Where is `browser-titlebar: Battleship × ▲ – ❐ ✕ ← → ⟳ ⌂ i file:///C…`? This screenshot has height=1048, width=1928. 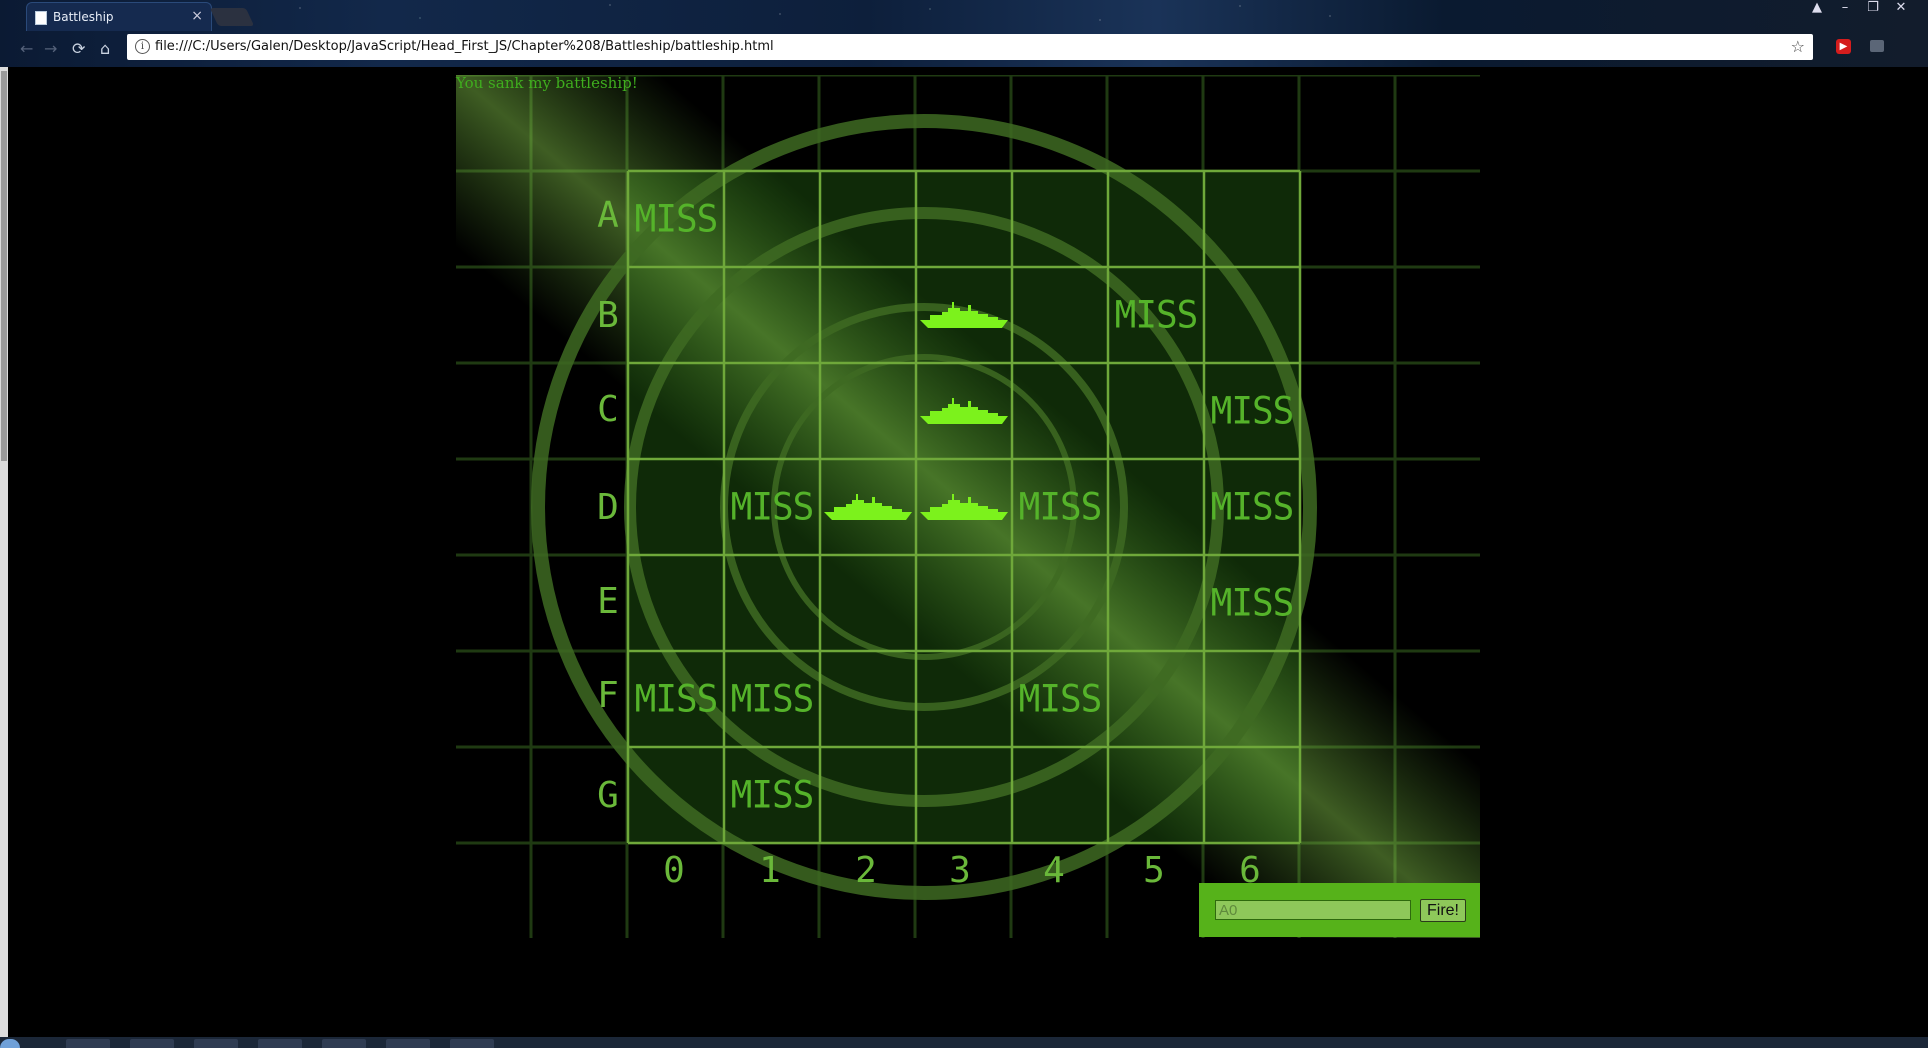
browser-titlebar: Battleship × ▲ – ❐ ✕ ← → ⟳ ⌂ i file:///C… is located at coordinates (964, 33).